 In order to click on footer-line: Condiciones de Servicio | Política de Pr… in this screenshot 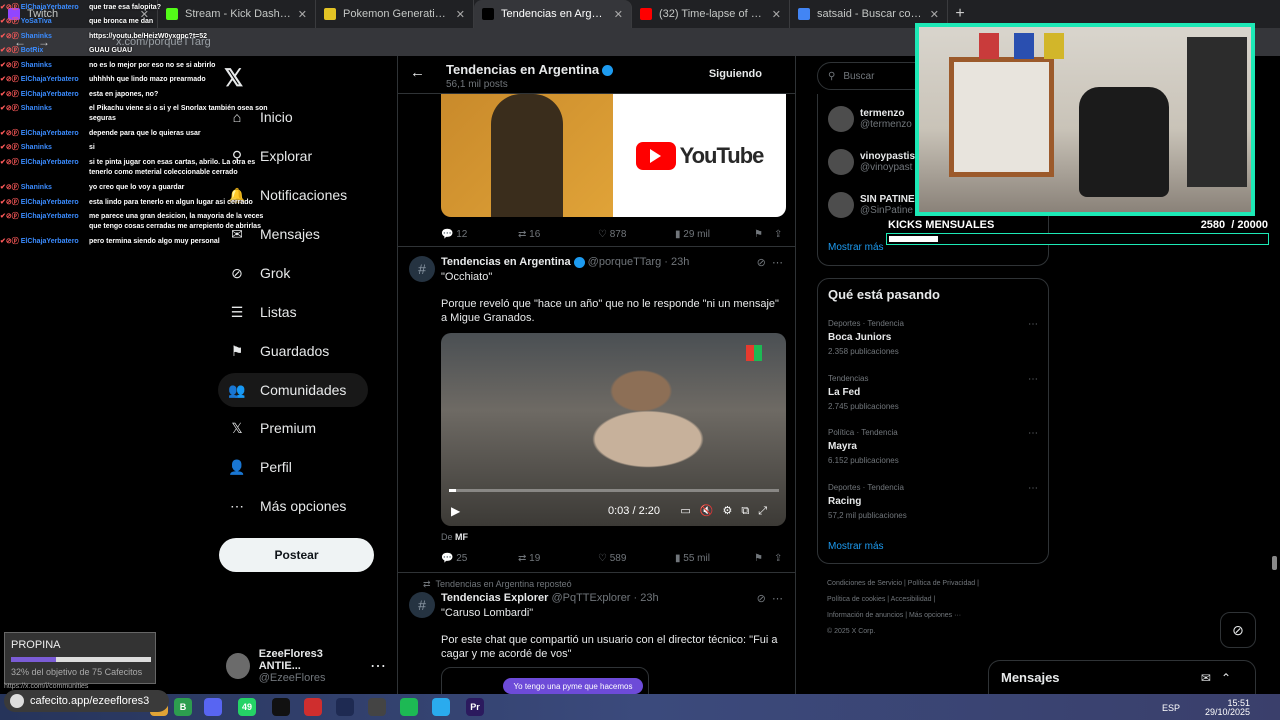, I will do `click(927, 584)`.